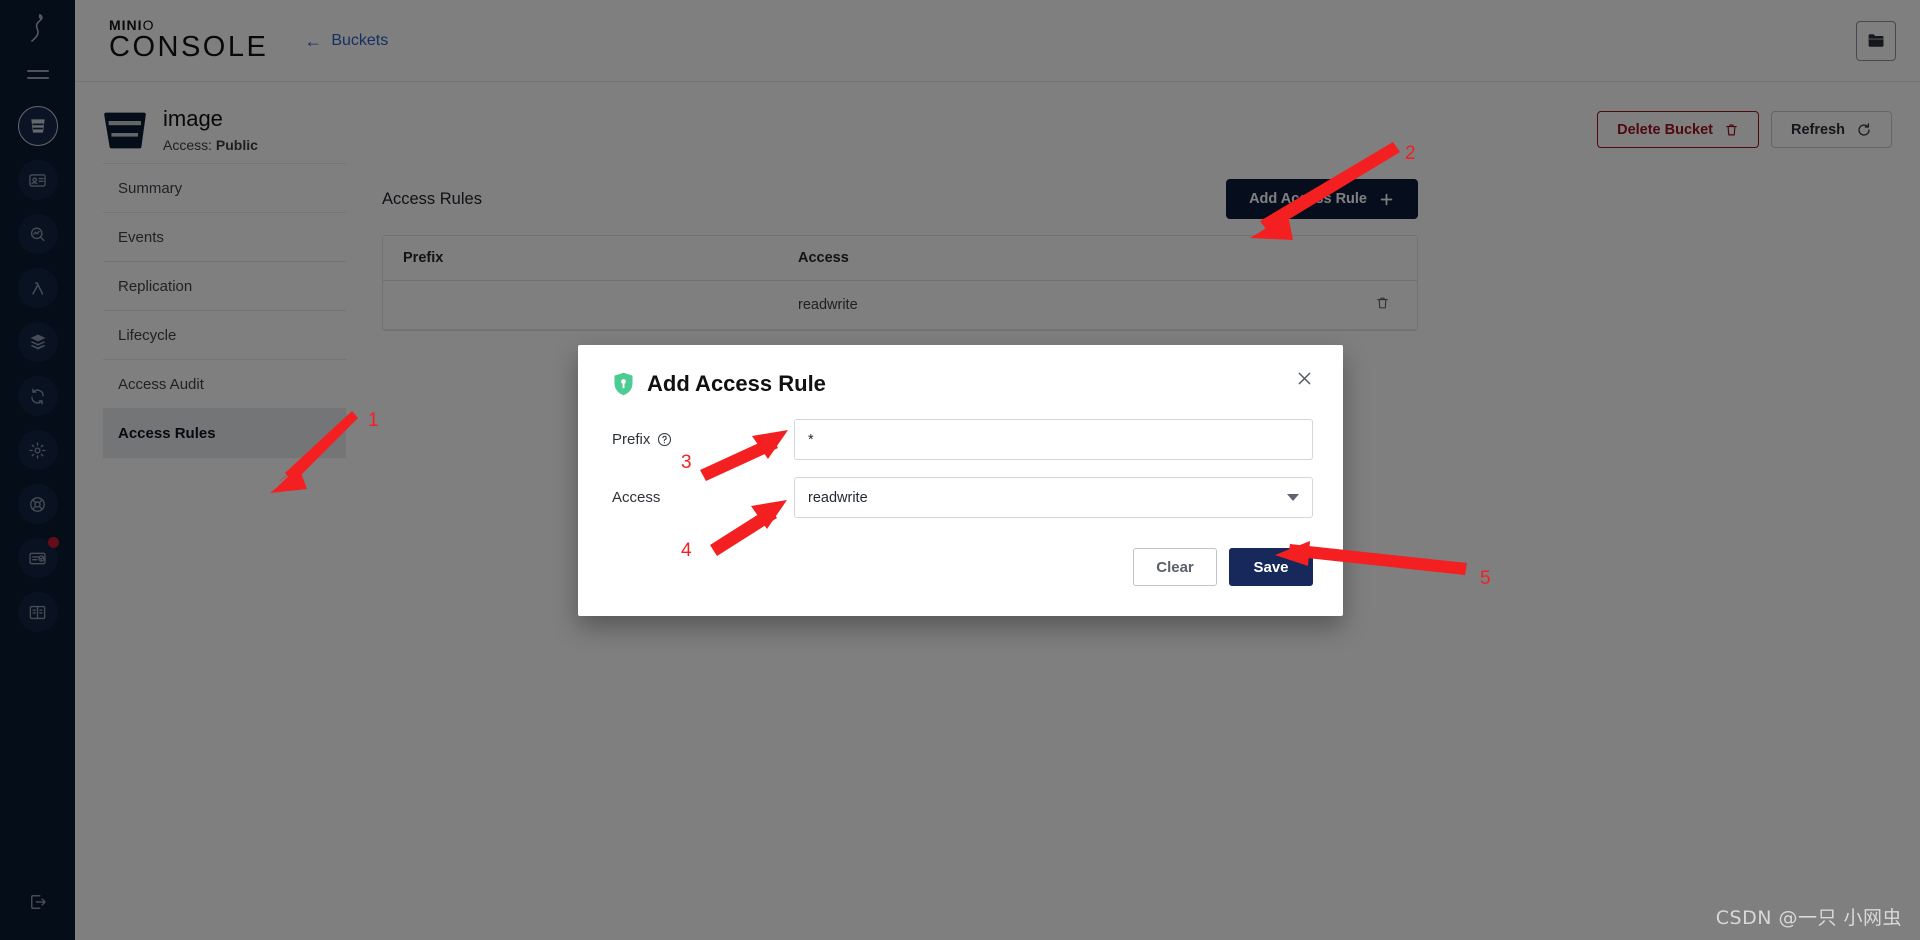 The height and width of the screenshot is (940, 1920). I want to click on dialog-header: Add Access Rule, so click(962, 395).